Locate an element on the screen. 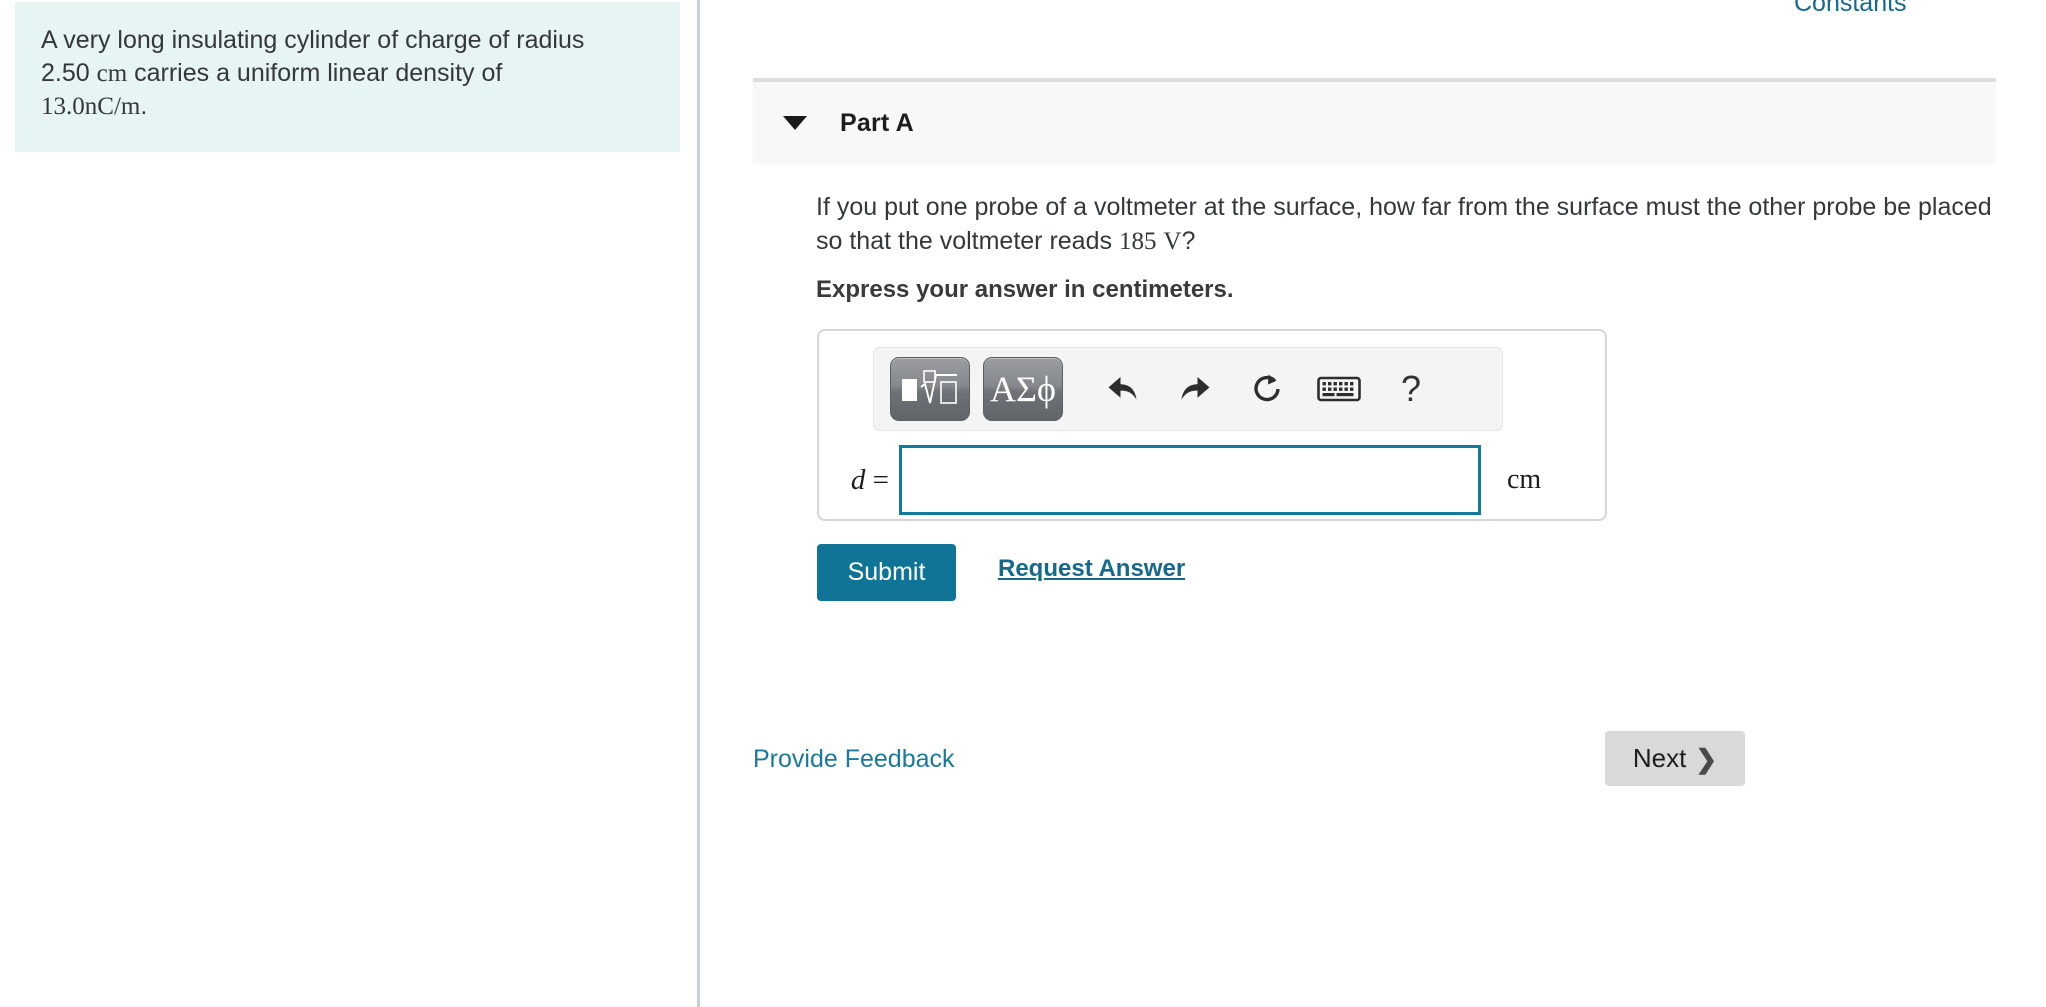  redo-button is located at coordinates (1195, 389).